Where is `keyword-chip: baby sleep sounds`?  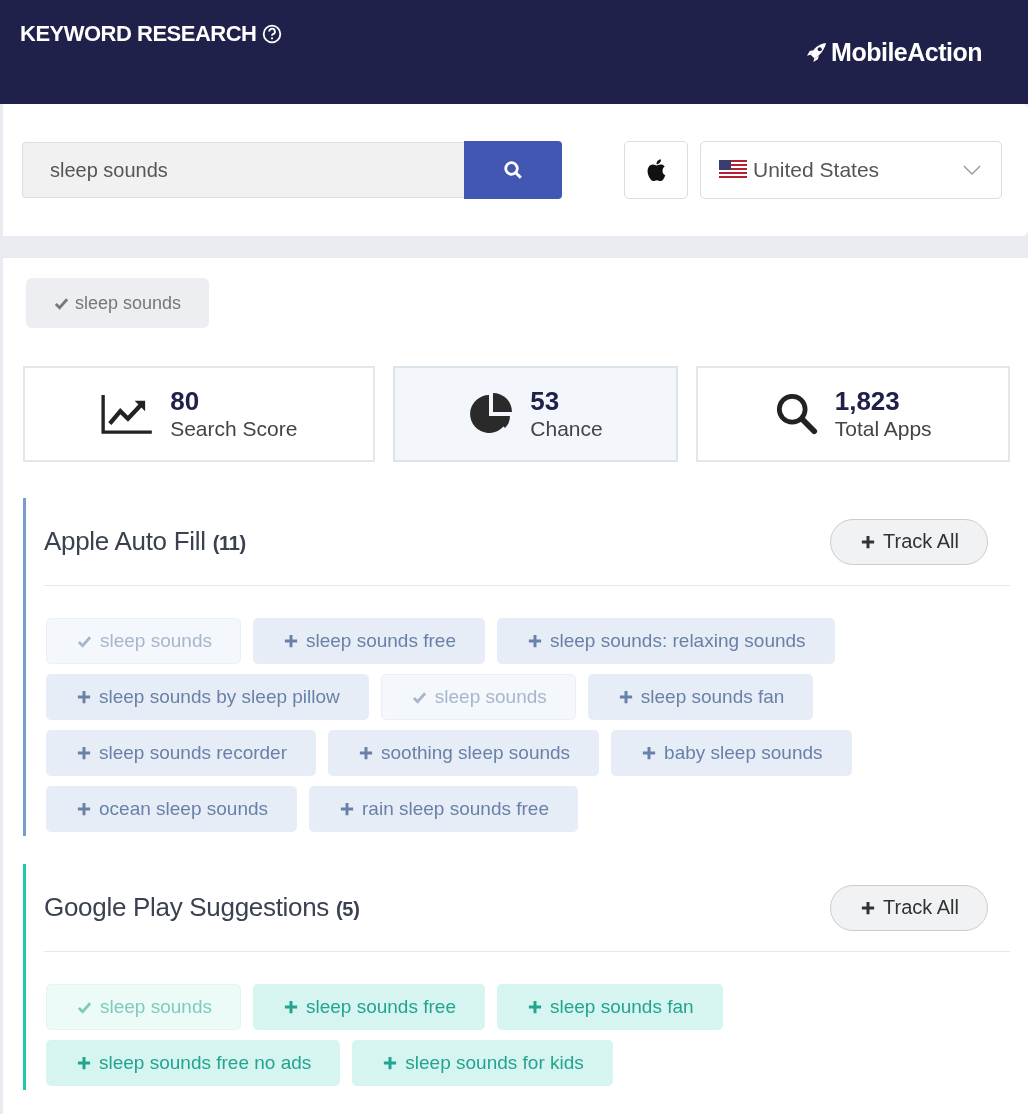 keyword-chip: baby sleep sounds is located at coordinates (731, 753).